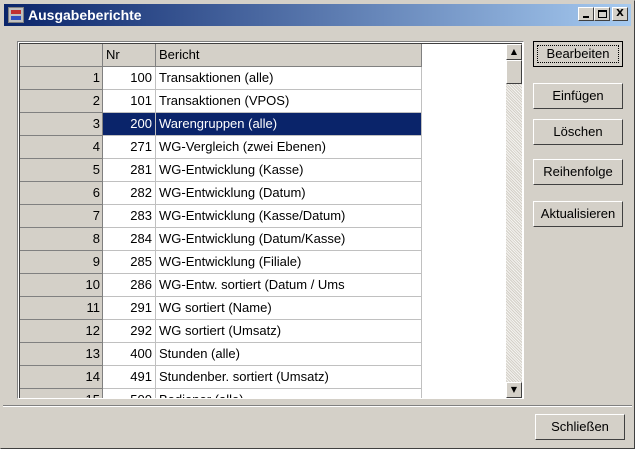  What do you see at coordinates (289, 147) in the screenshot?
I see `cell-bericht: WG-Vergleich (zwei Ebenen)` at bounding box center [289, 147].